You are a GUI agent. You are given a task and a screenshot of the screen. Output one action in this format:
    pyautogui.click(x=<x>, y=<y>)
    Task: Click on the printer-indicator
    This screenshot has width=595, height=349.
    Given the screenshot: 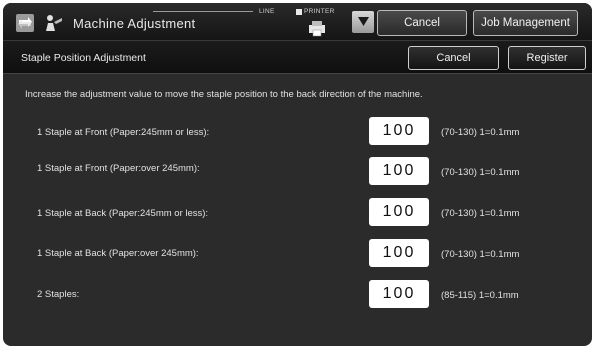 What is the action you would take?
    pyautogui.click(x=299, y=12)
    